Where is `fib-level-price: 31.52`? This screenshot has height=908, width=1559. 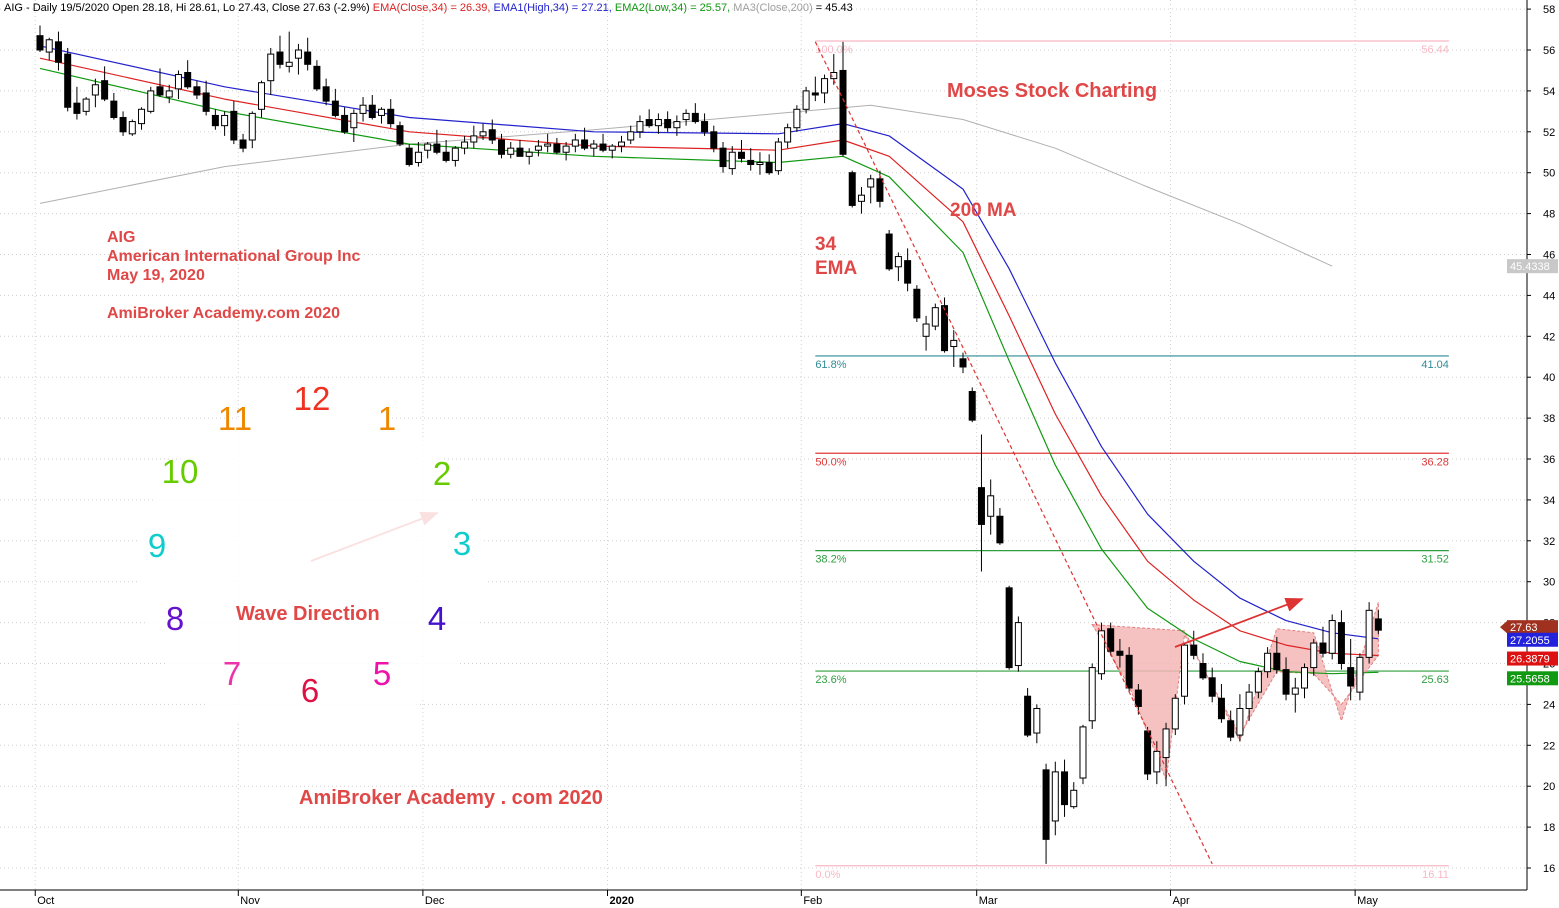
fib-level-price: 31.52 is located at coordinates (1435, 560).